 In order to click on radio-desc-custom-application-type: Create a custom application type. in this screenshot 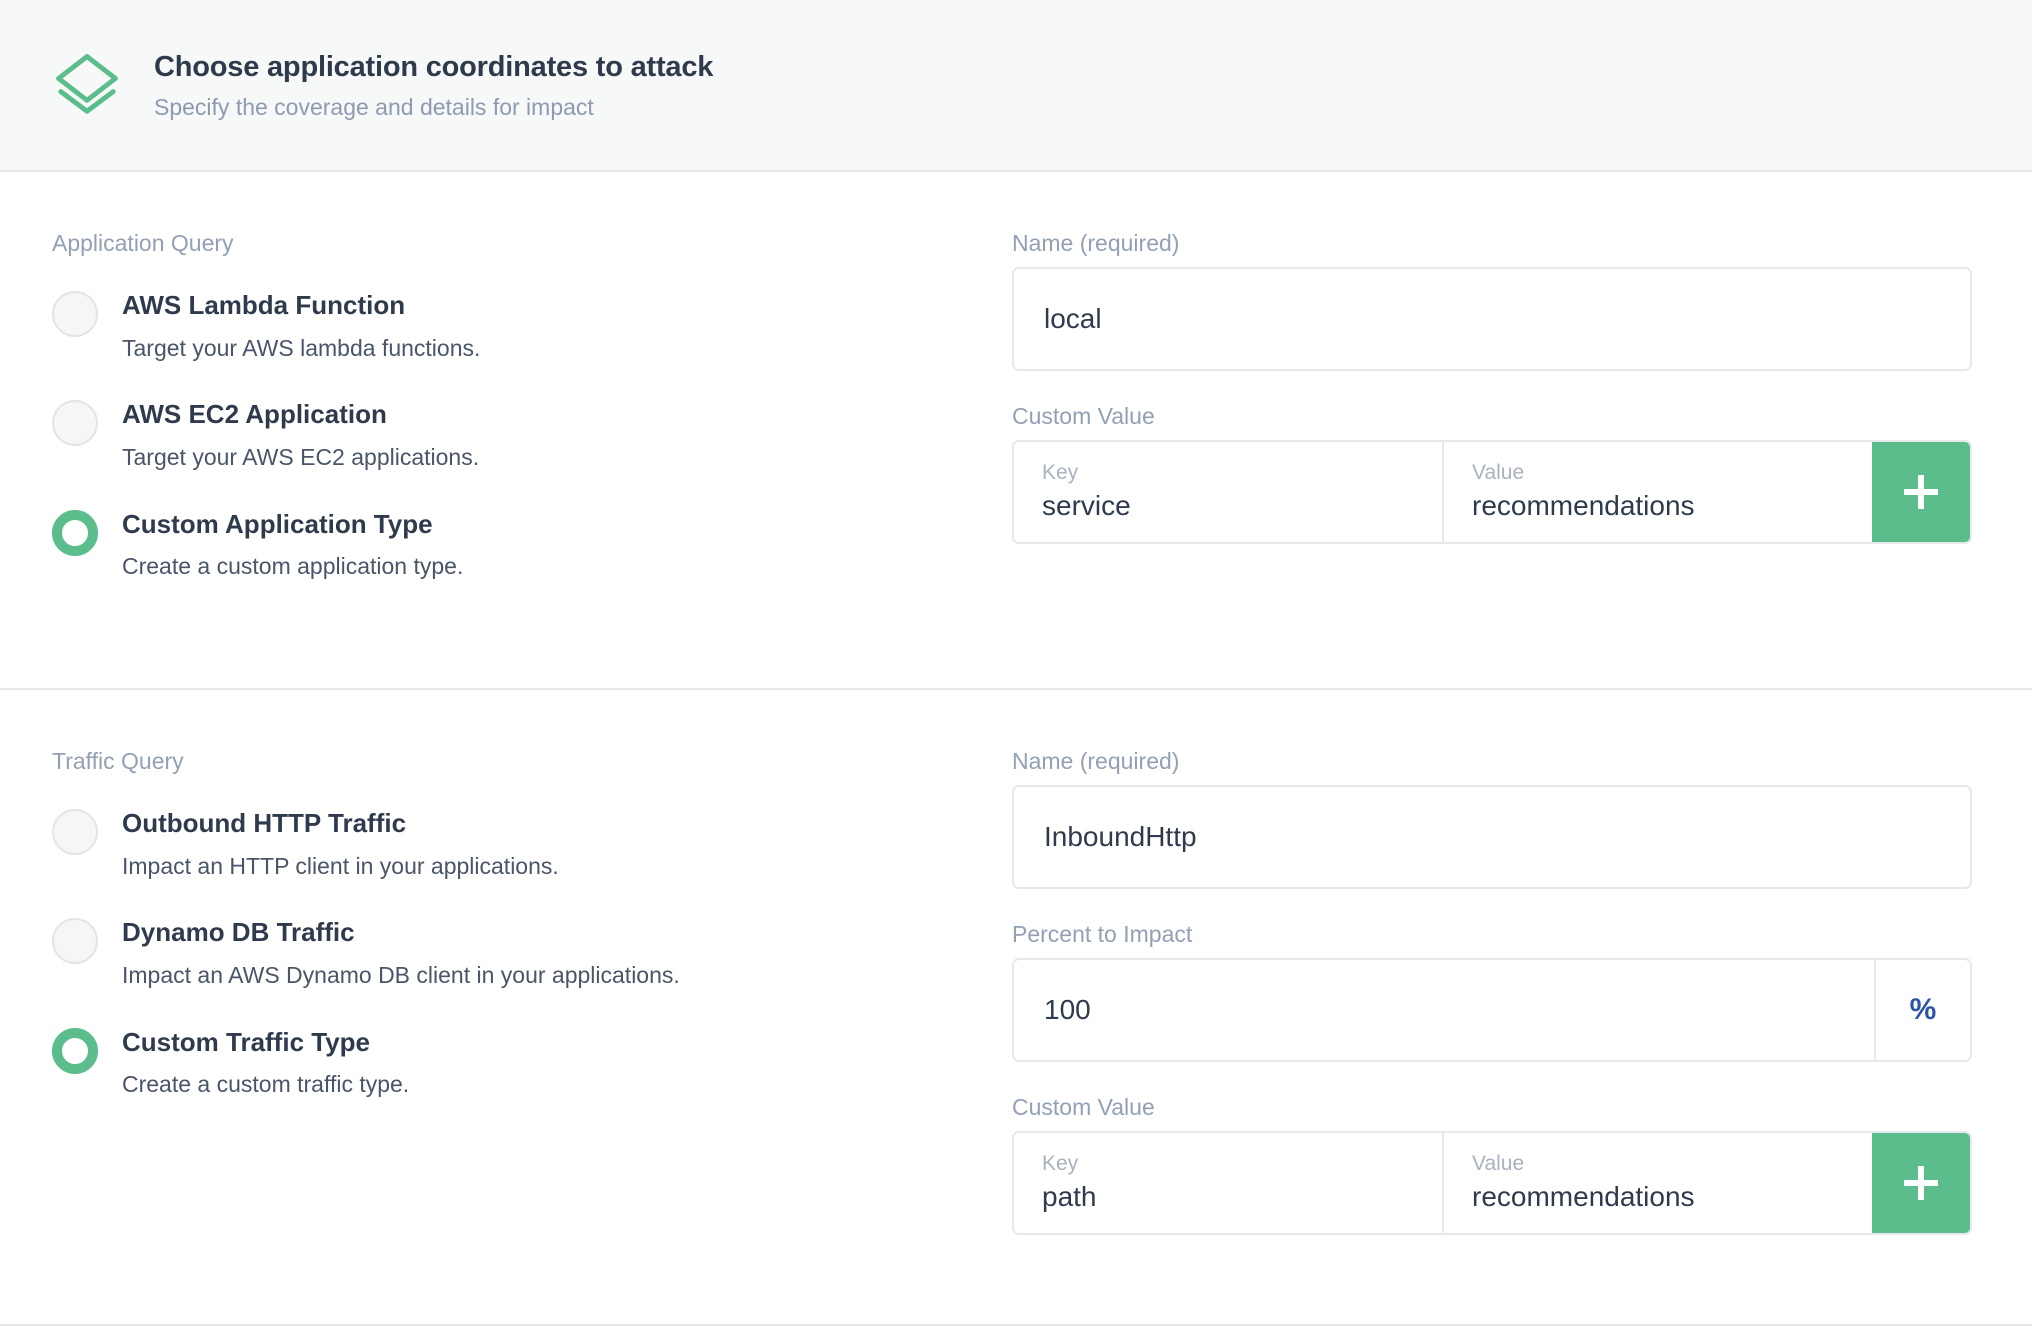, I will do `click(293, 566)`.